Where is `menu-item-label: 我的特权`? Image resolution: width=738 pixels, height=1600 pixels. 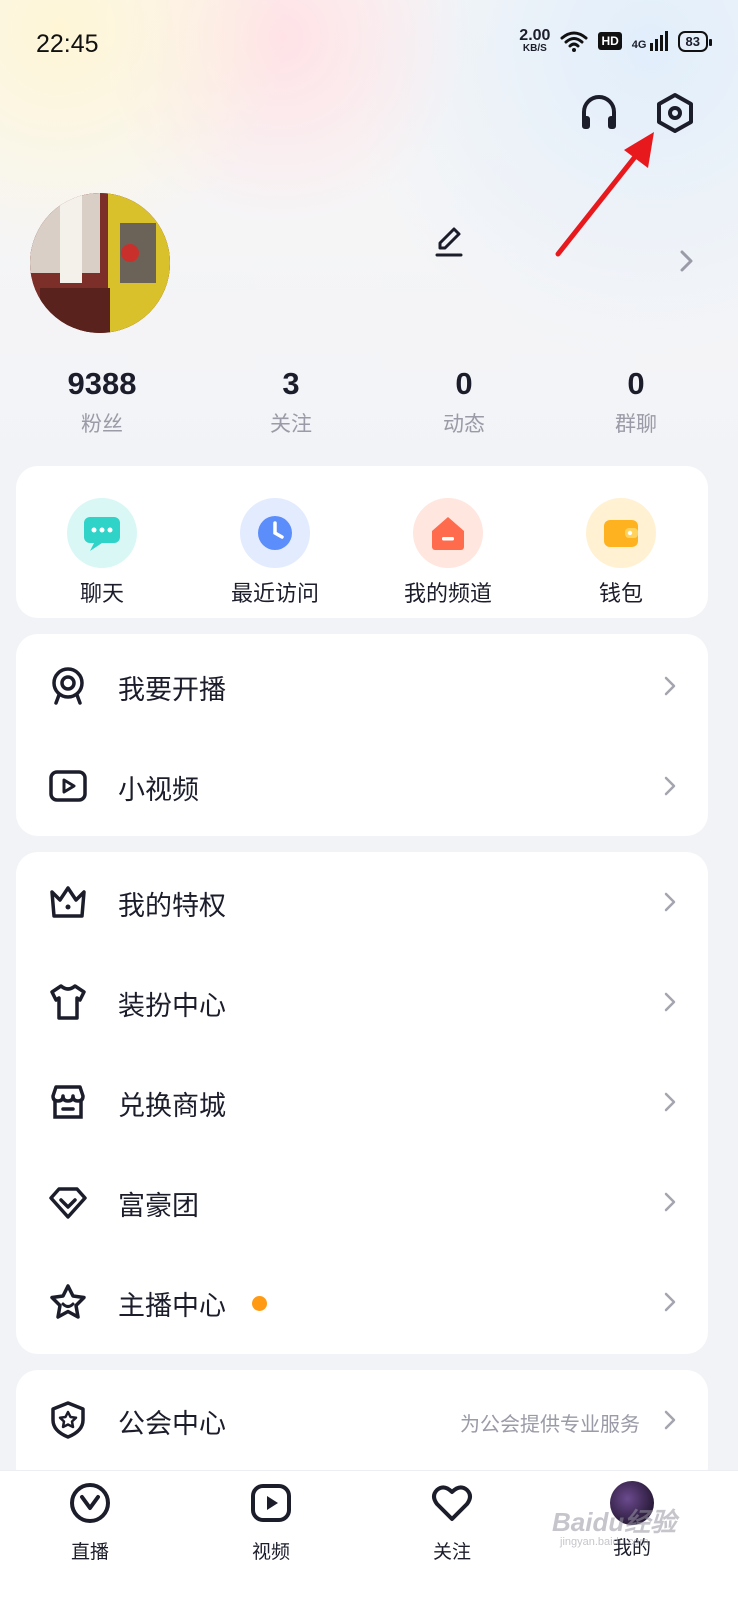 menu-item-label: 我的特权 is located at coordinates (172, 906).